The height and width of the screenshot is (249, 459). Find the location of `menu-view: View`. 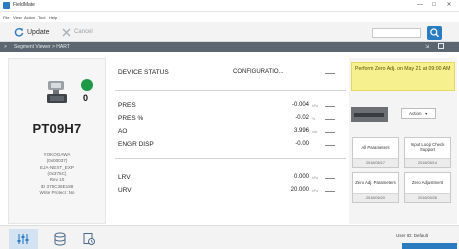

menu-view: View is located at coordinates (17, 17).